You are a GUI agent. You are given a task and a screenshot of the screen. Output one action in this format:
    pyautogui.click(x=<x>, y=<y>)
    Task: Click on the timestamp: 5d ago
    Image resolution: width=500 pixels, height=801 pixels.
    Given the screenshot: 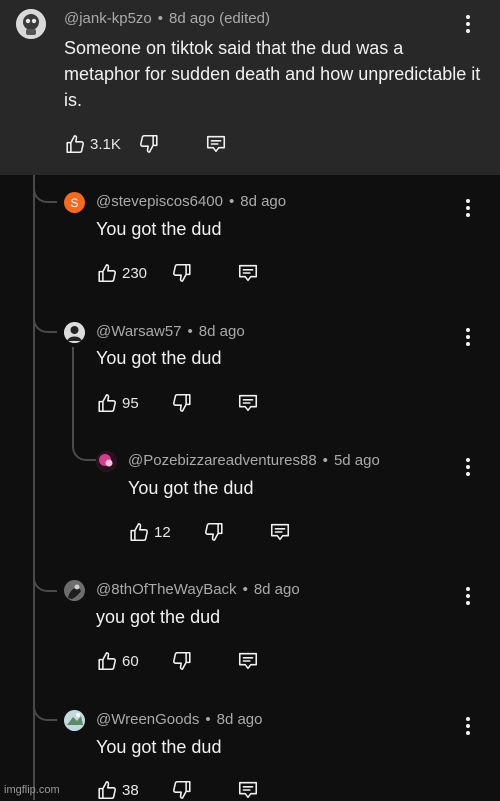 What is the action you would take?
    pyautogui.click(x=357, y=460)
    